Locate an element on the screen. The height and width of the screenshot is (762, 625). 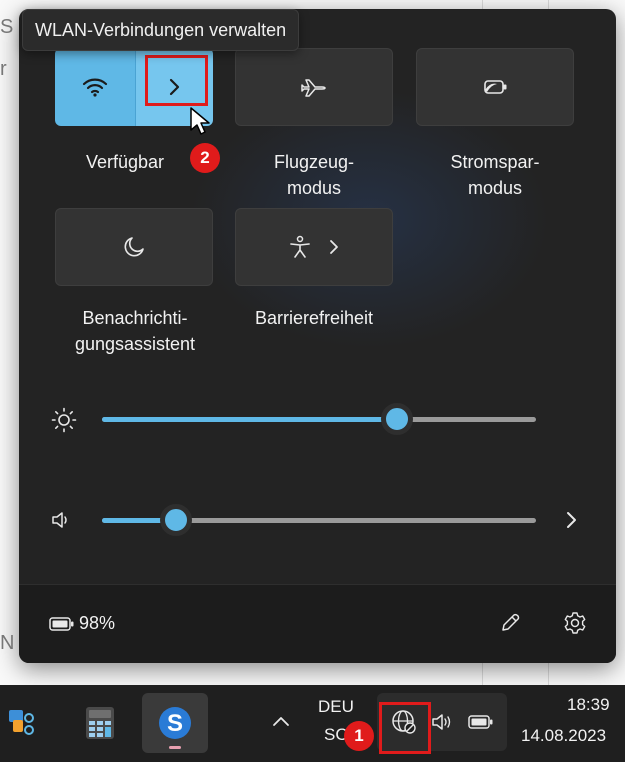
battery-saver-icon is located at coordinates (495, 87).